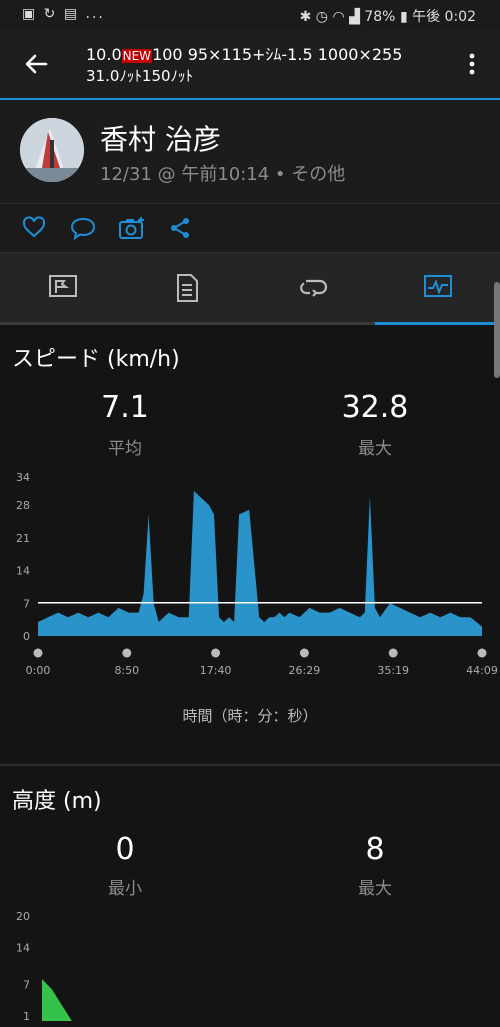 The width and height of the screenshot is (500, 1027). What do you see at coordinates (277, 54) in the screenshot?
I see `title-part-b: 100 95×115+ｼﾑ-1.5 1000×255` at bounding box center [277, 54].